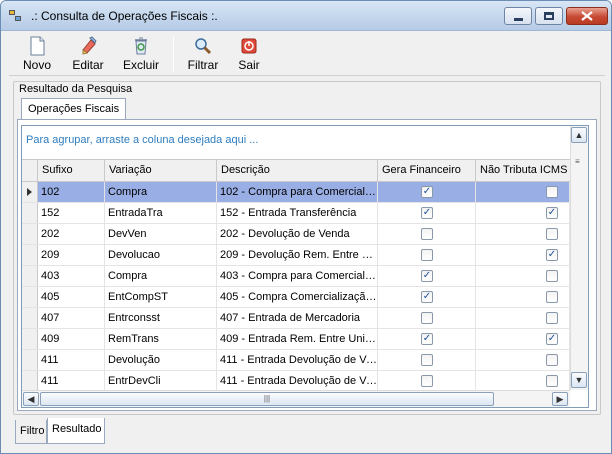 This screenshot has width=612, height=454. What do you see at coordinates (71, 255) in the screenshot?
I see `cell-sufixo: 209` at bounding box center [71, 255].